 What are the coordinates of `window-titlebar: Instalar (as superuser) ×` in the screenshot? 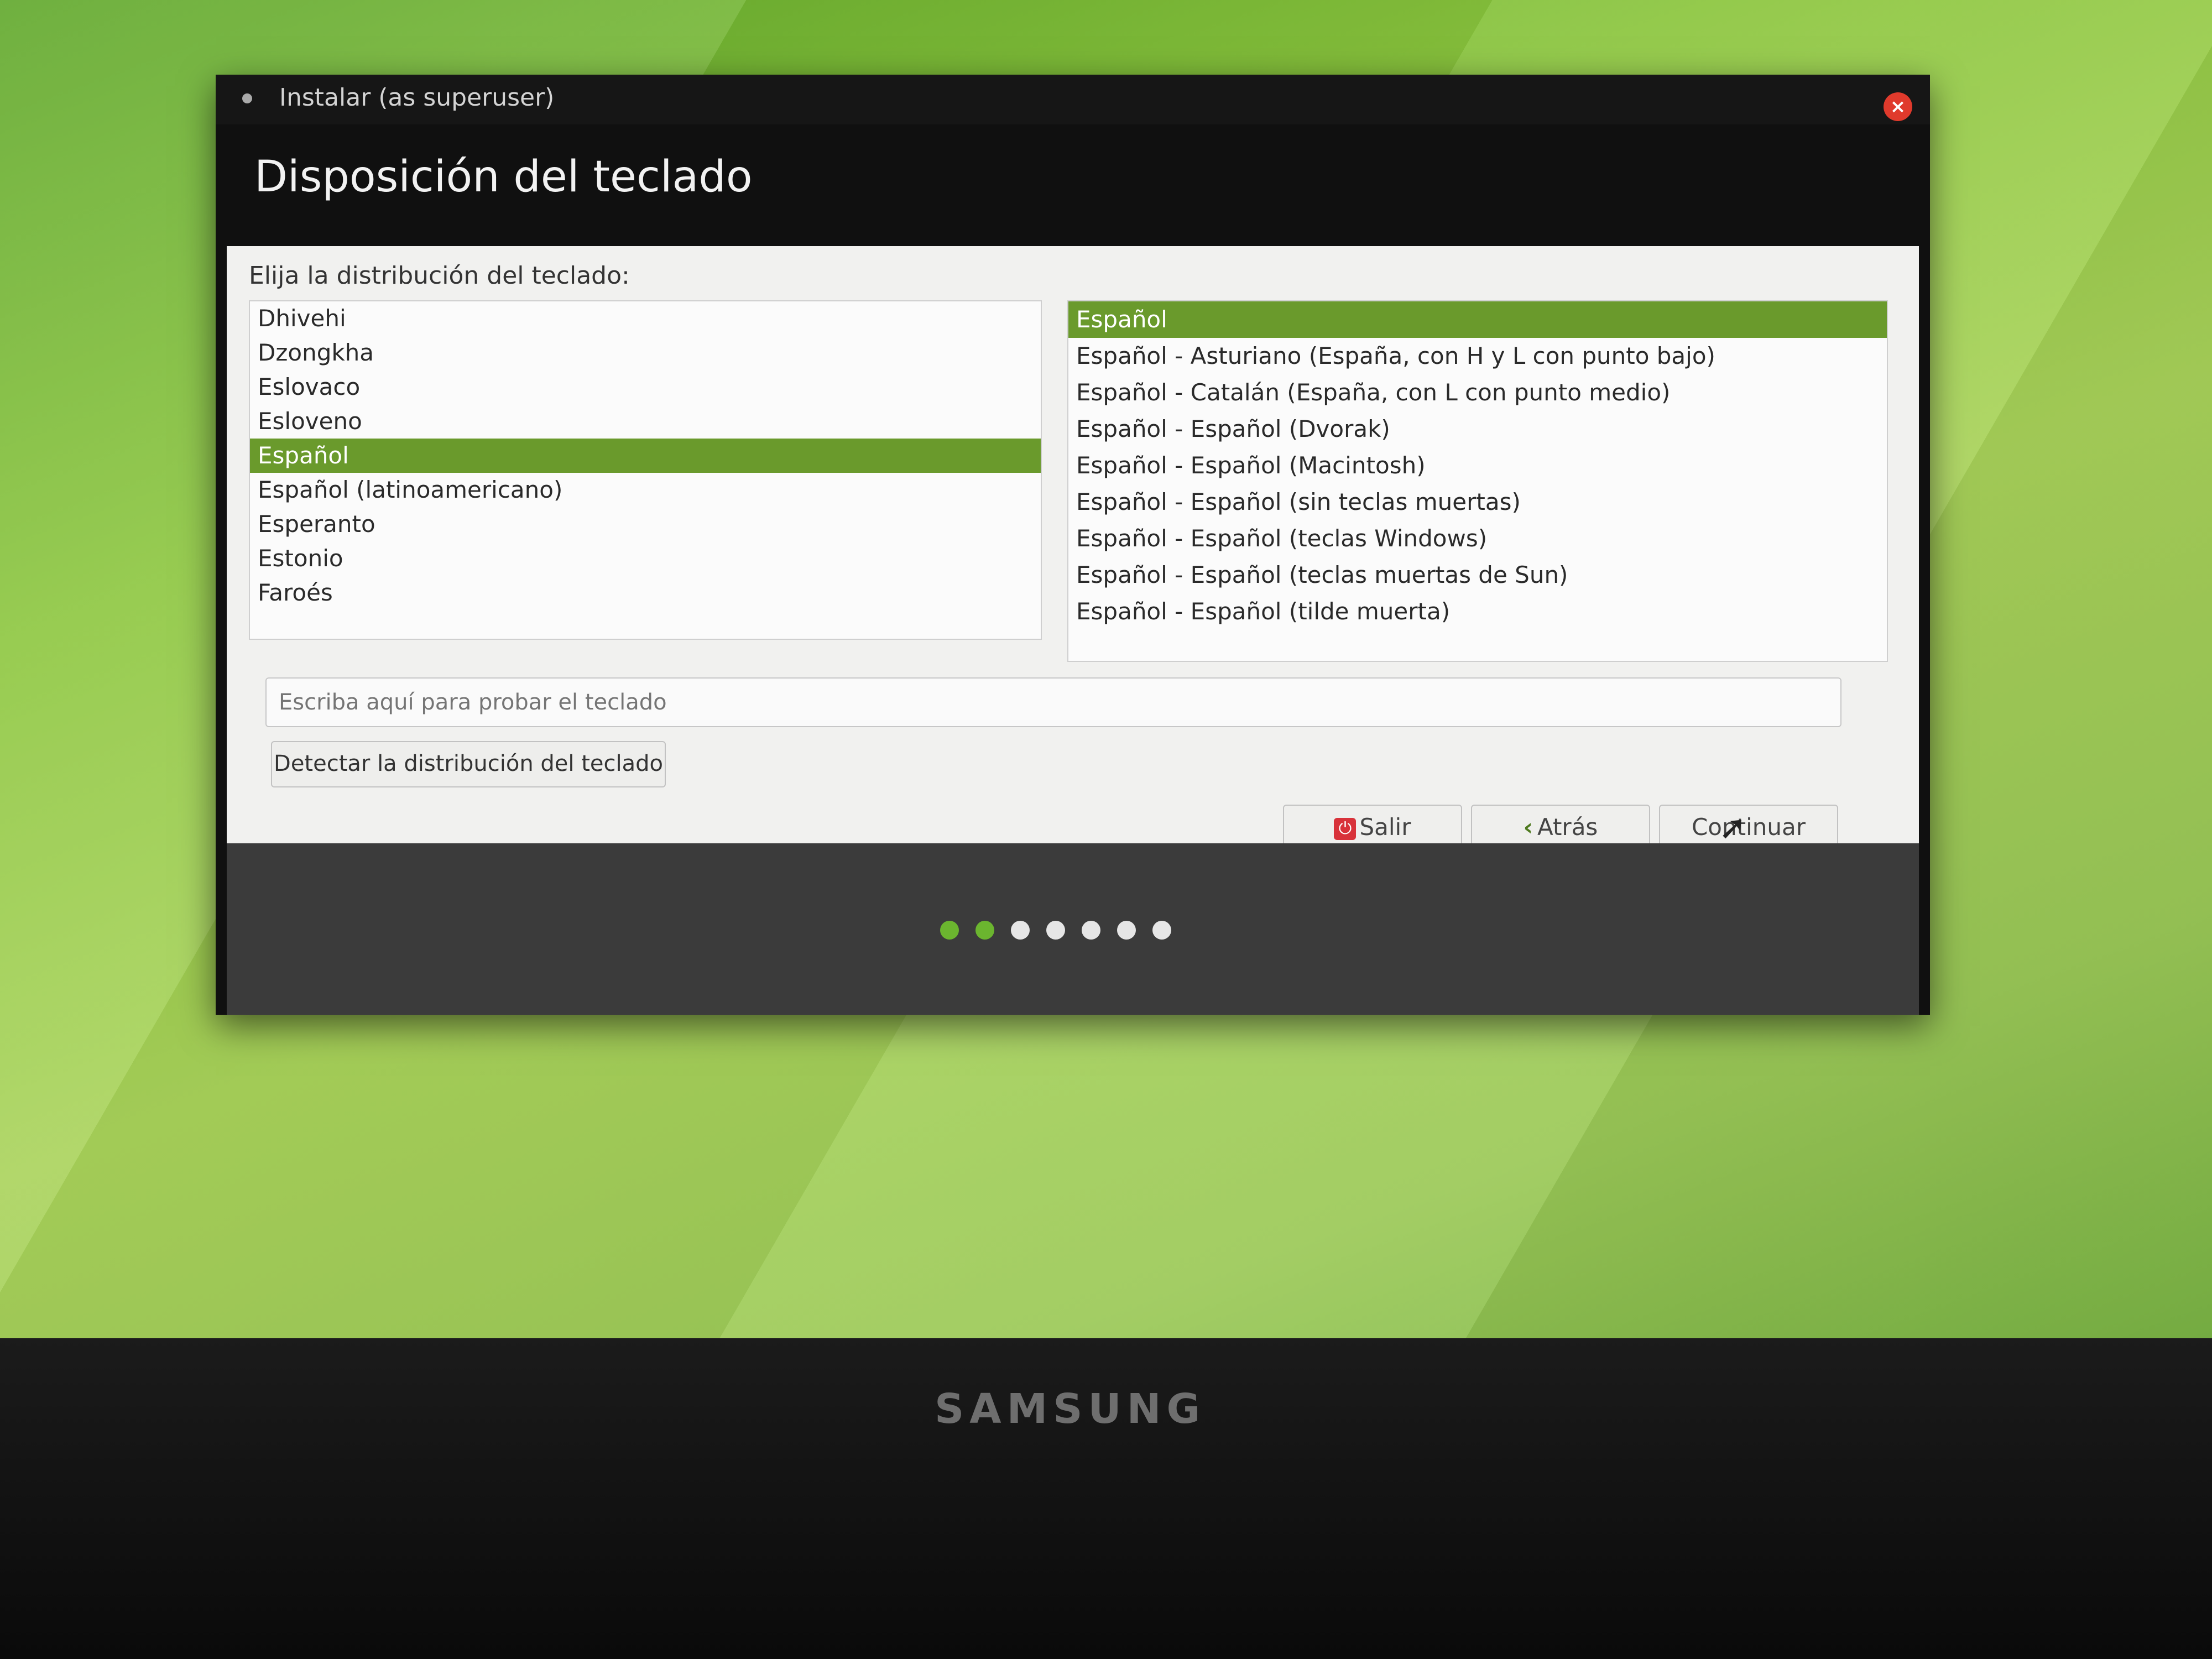 It's located at (1073, 100).